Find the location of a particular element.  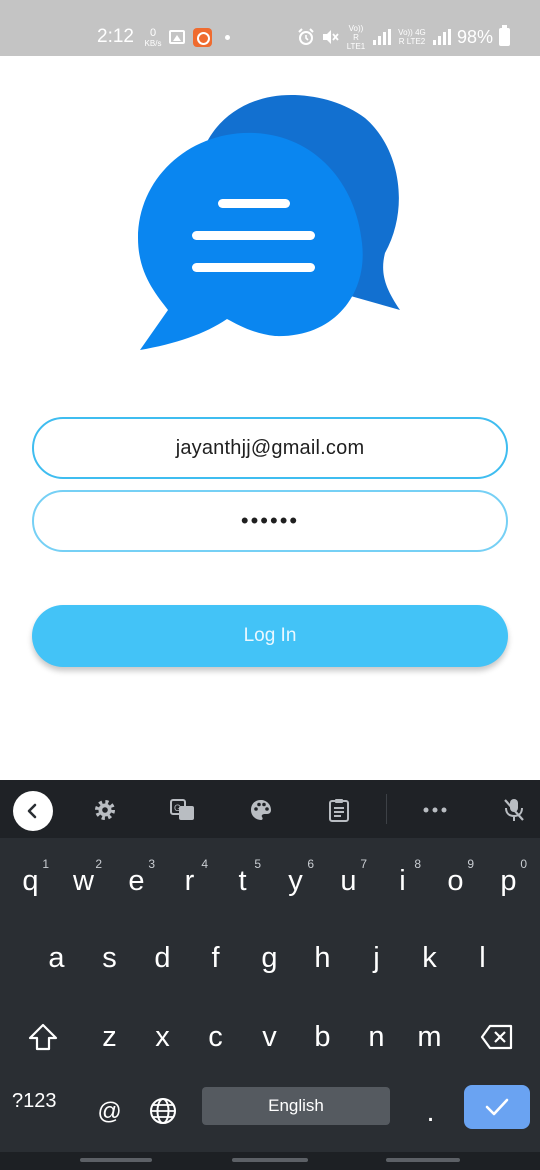

key-o: 9o is located at coordinates (455, 877).